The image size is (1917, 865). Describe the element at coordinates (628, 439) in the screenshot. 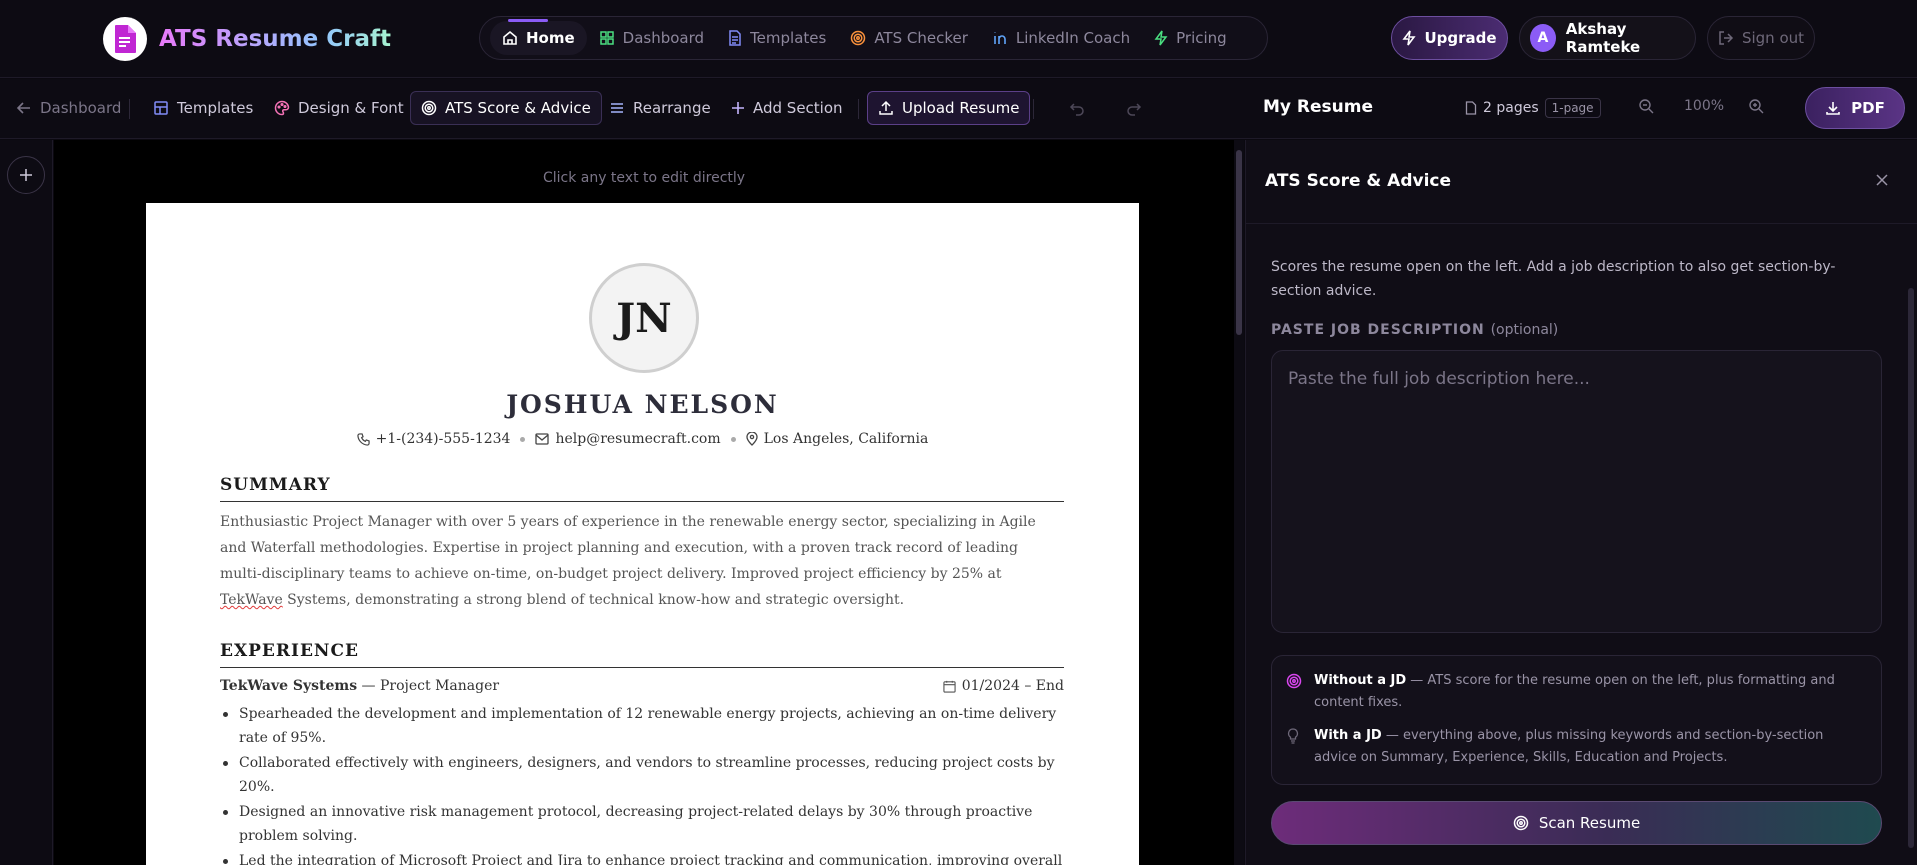

I see `contact-email: help@resumecraft.com` at that location.